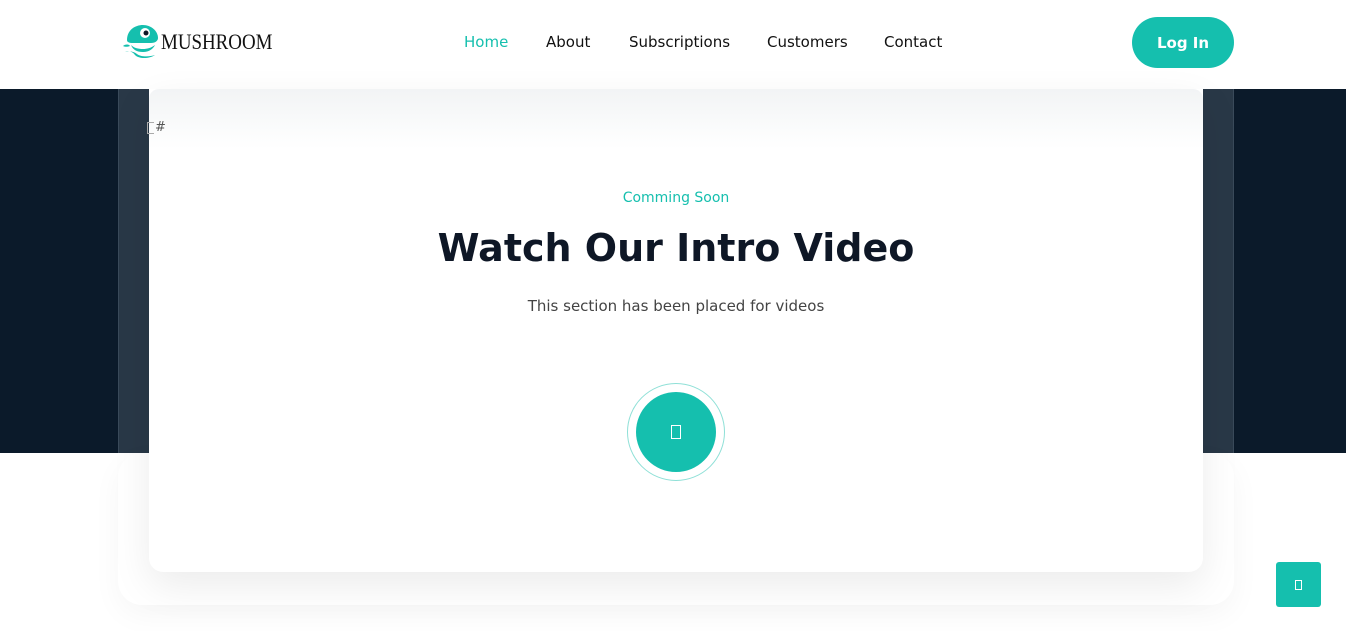  I want to click on arrow-up-icon, so click(1298, 584).